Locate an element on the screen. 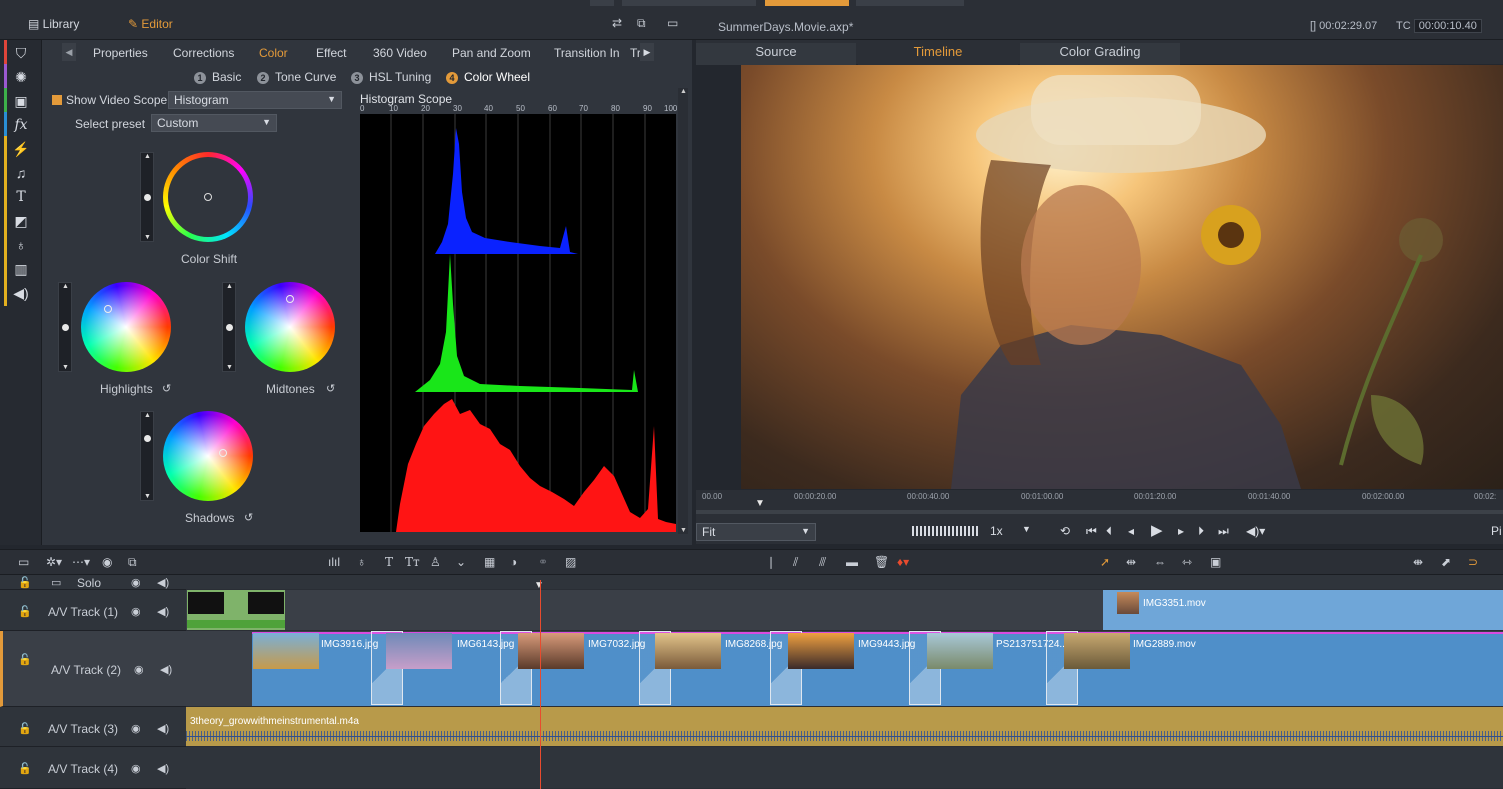 This screenshot has width=1503, height=789. show-video-scope-checkbox: Show Video Scope is located at coordinates (109, 100).